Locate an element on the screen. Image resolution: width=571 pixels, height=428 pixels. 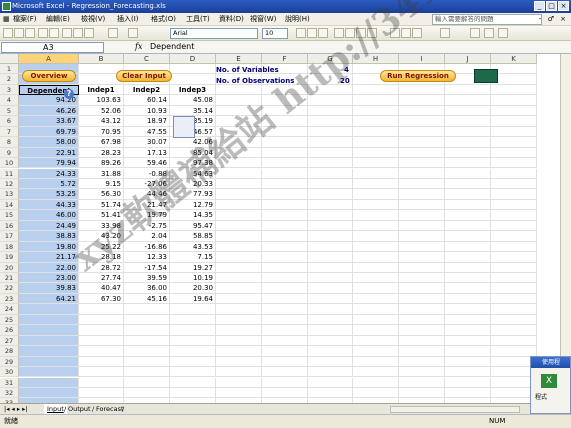
row-header: 26 is located at coordinates (9, 330).